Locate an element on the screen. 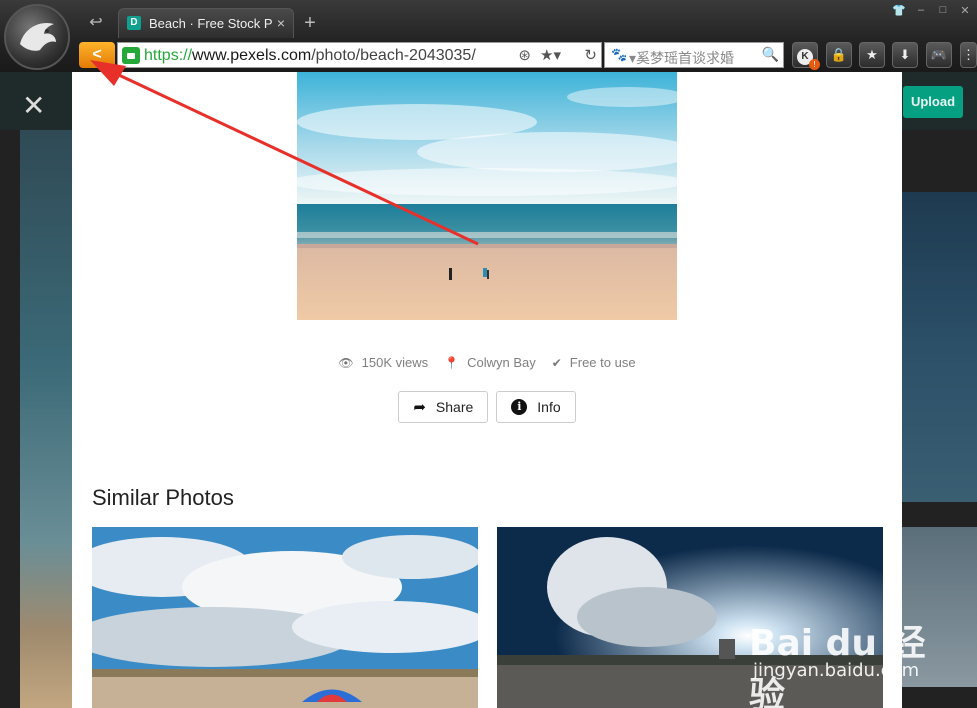 The width and height of the screenshot is (977, 708). skin-icon: 👕 is located at coordinates (899, 10).